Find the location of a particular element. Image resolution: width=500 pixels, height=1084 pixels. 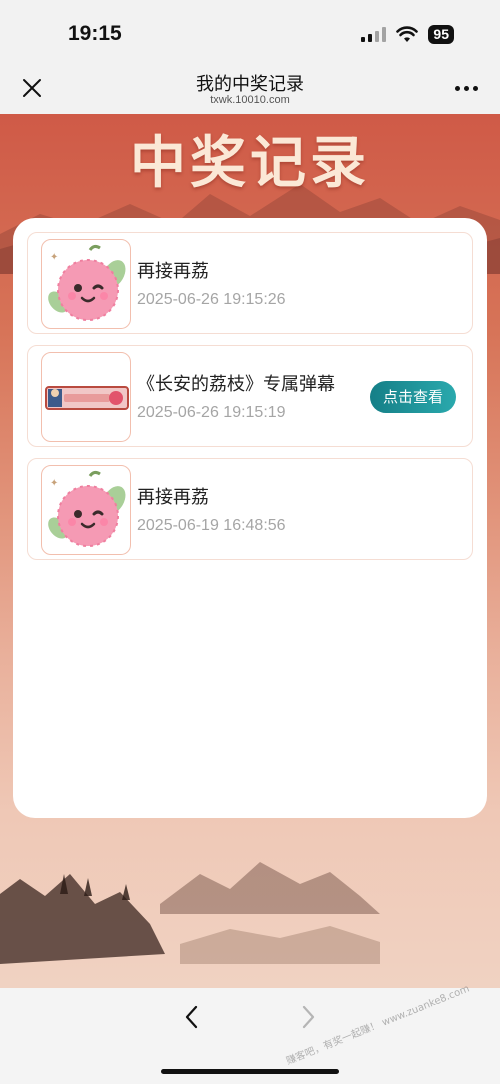

forward-arrow-icon is located at coordinates (308, 1017).